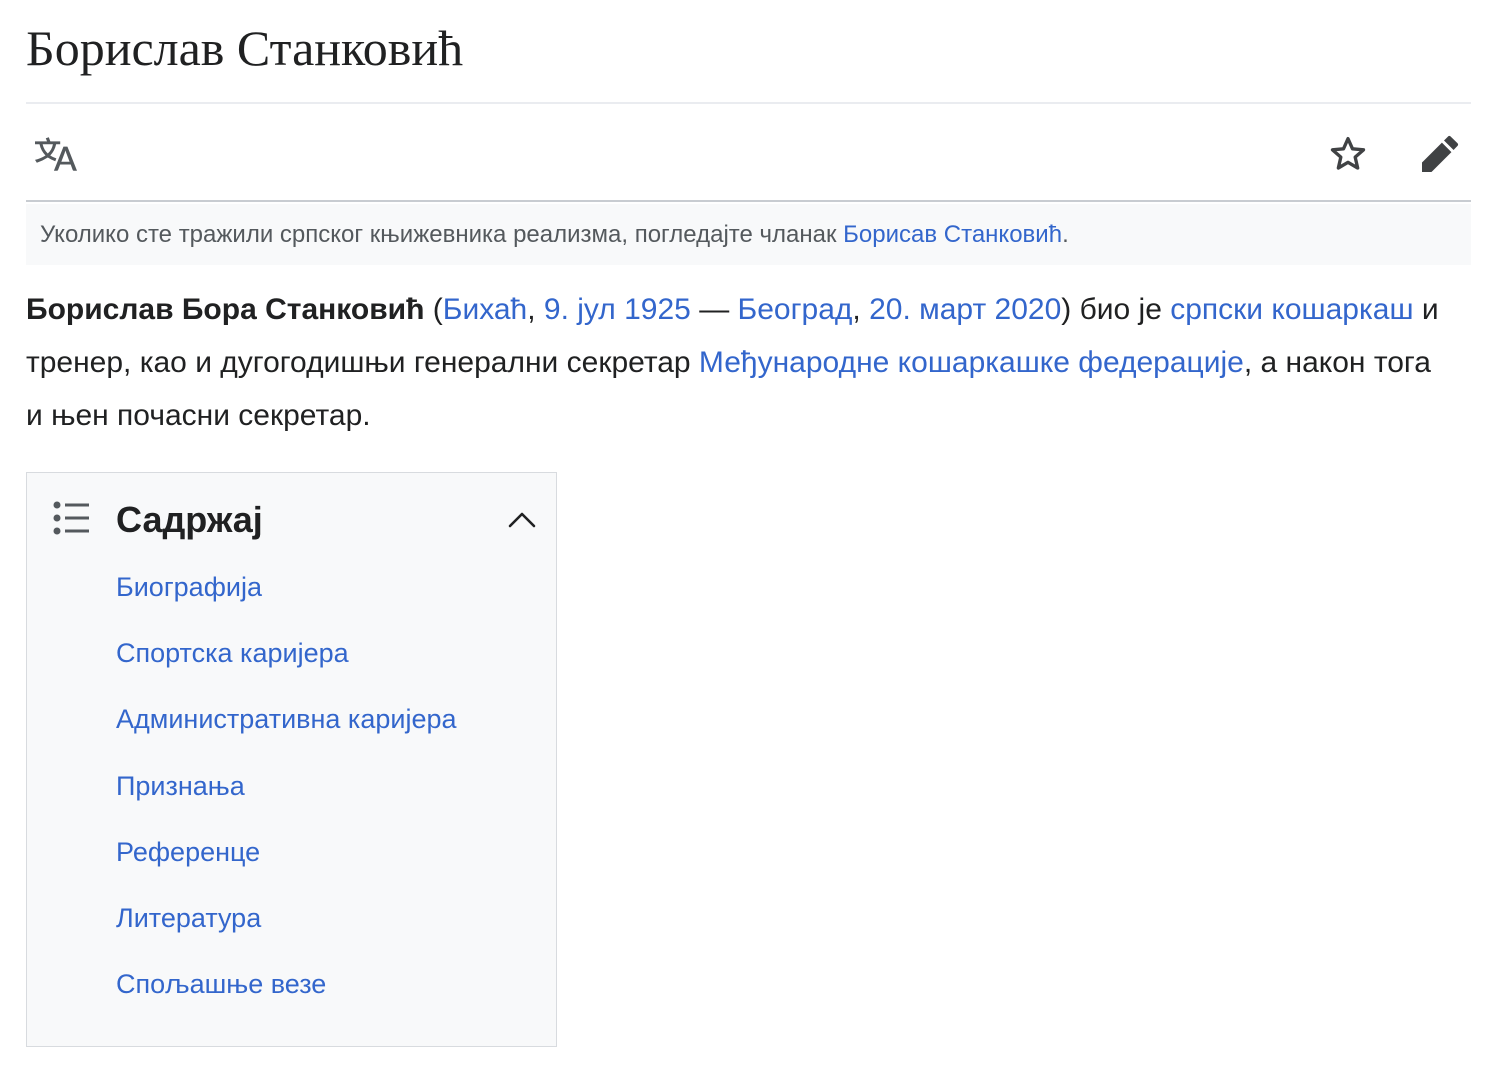  I want to click on lead-bold-name: Борислав Бора Станковић, so click(225, 309).